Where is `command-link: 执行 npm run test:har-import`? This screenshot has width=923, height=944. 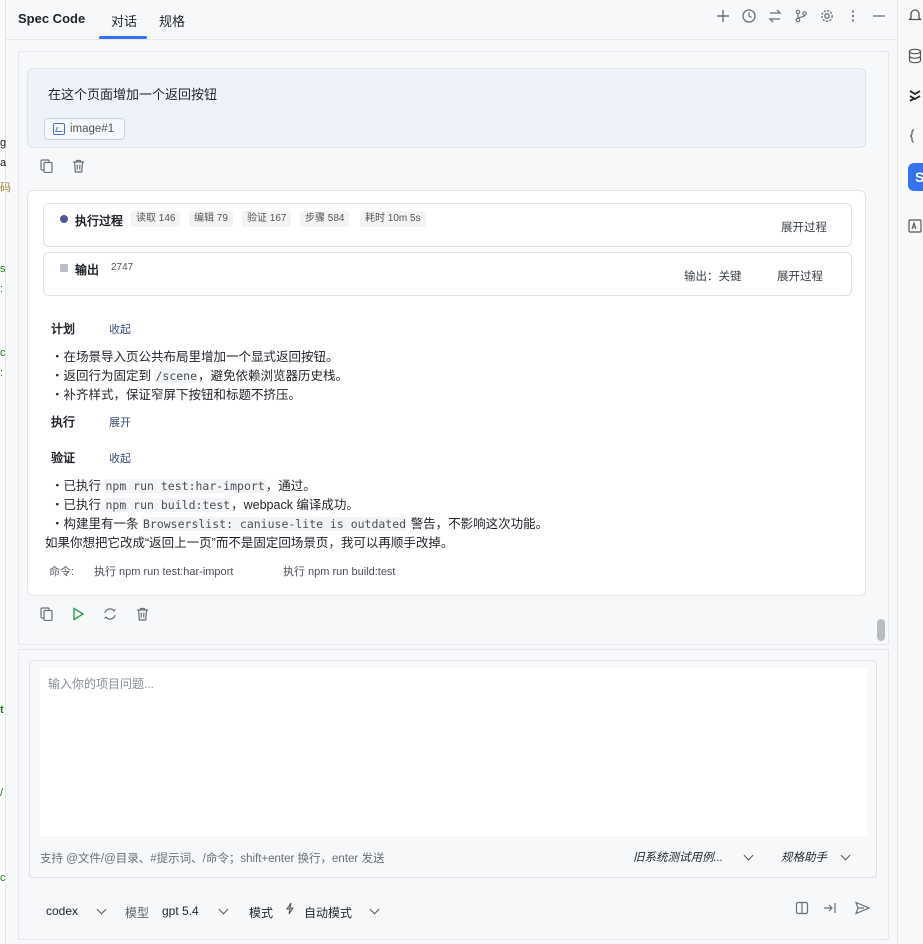 command-link: 执行 npm run test:har-import is located at coordinates (163, 571).